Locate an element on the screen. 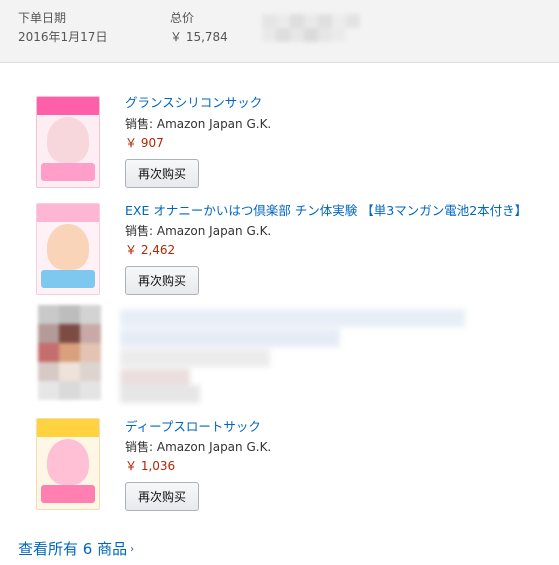 Image resolution: width=559 pixels, height=565 pixels. price-text: ￥ 907 is located at coordinates (144, 143).